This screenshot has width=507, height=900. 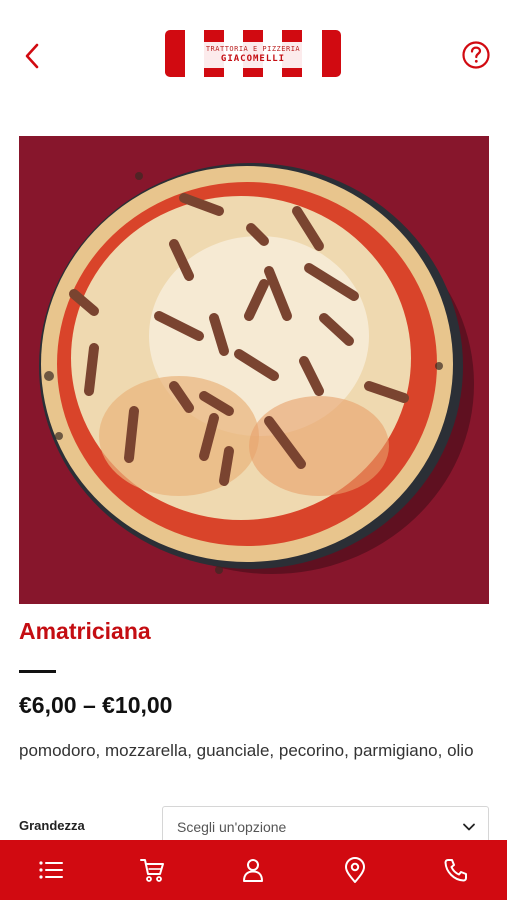 What do you see at coordinates (37, 671) in the screenshot?
I see `title-divider` at bounding box center [37, 671].